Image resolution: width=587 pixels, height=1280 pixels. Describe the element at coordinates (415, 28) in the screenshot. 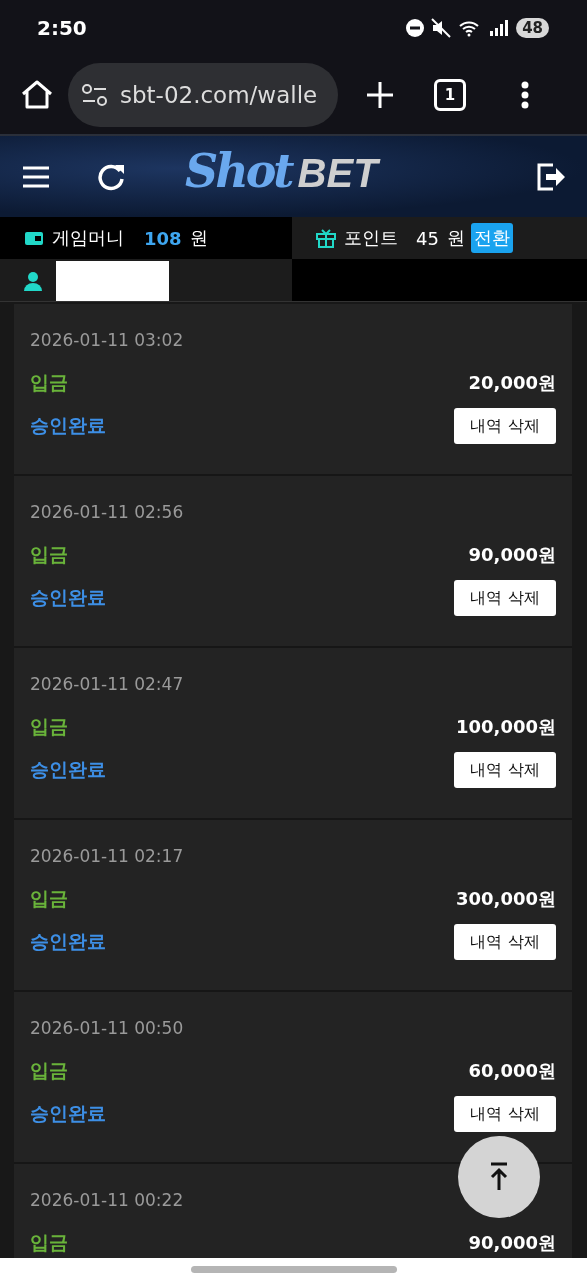

I see `do-not-disturb-icon` at that location.